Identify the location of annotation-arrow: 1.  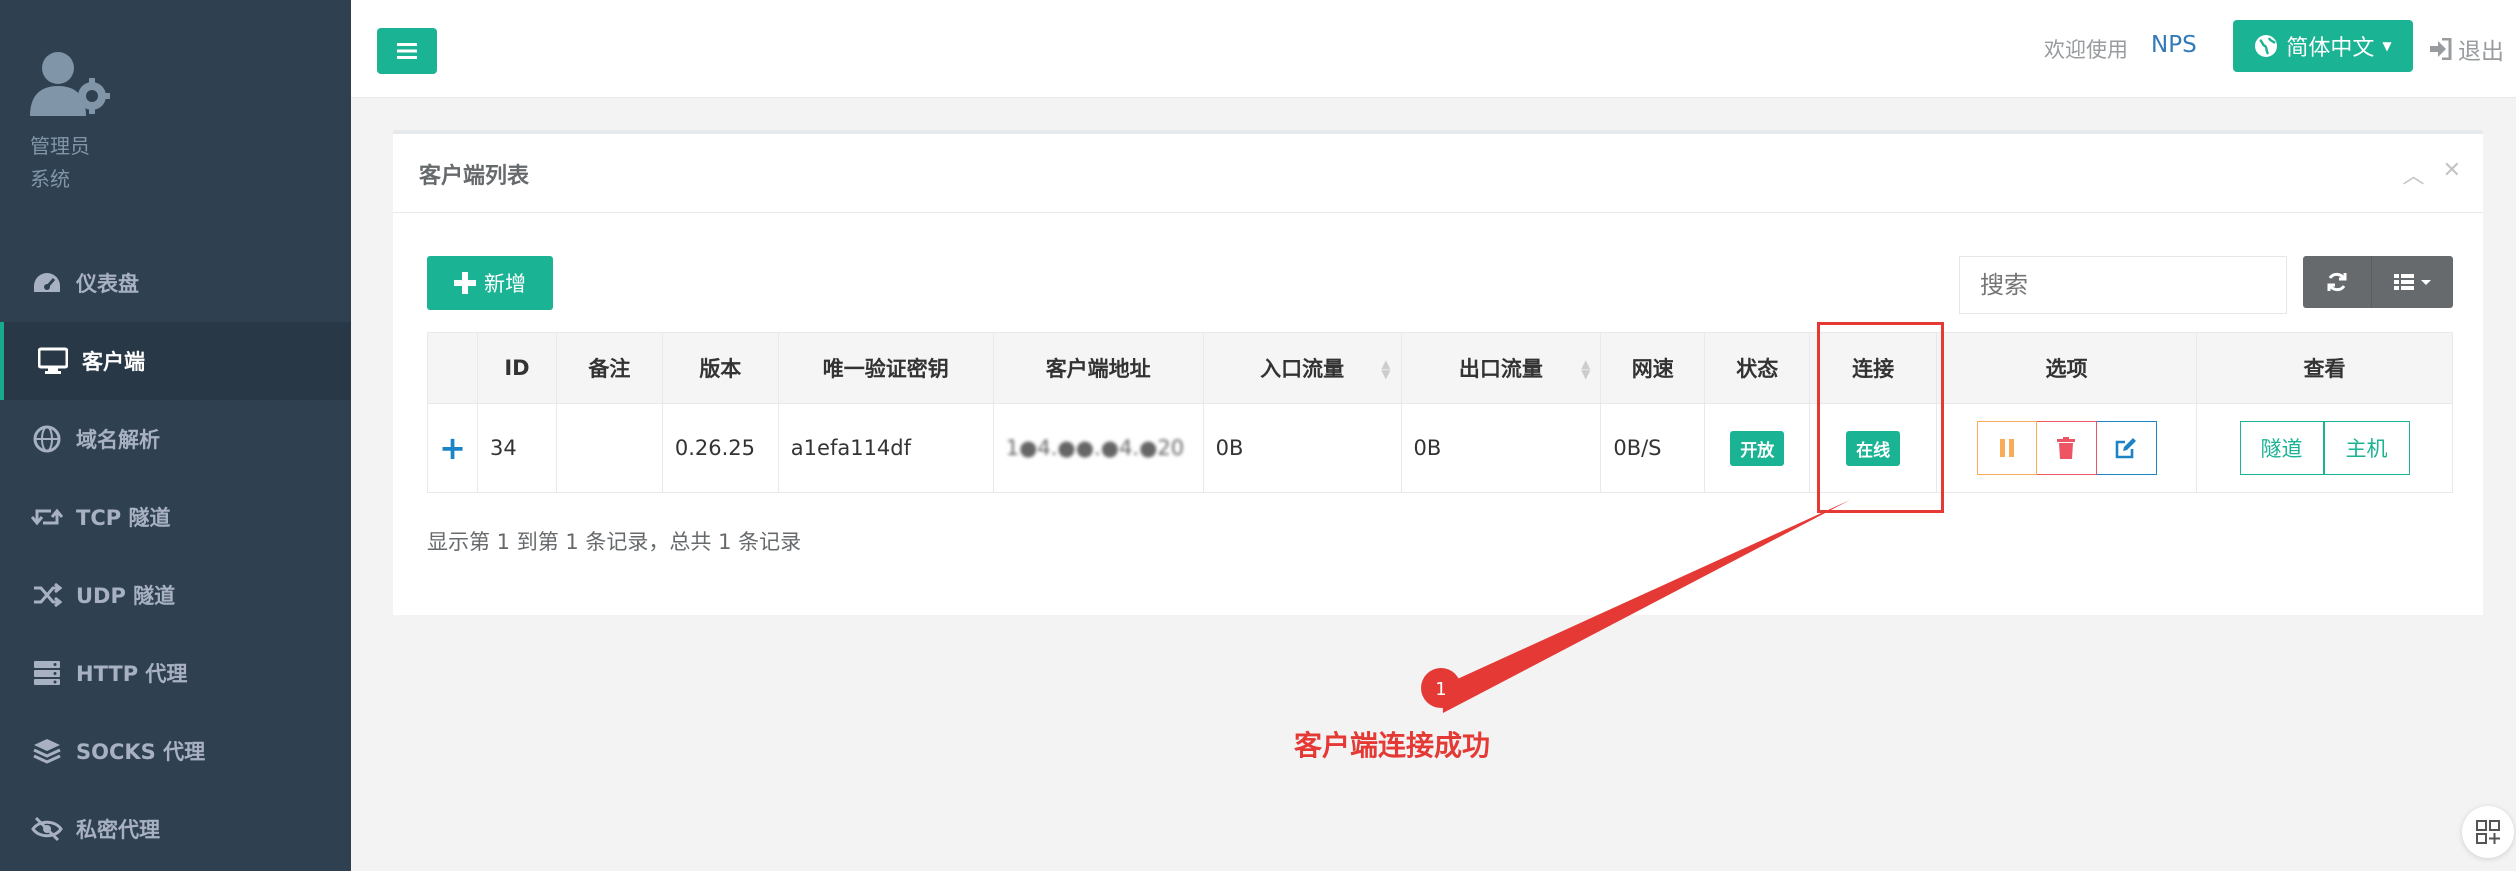
(1635, 606).